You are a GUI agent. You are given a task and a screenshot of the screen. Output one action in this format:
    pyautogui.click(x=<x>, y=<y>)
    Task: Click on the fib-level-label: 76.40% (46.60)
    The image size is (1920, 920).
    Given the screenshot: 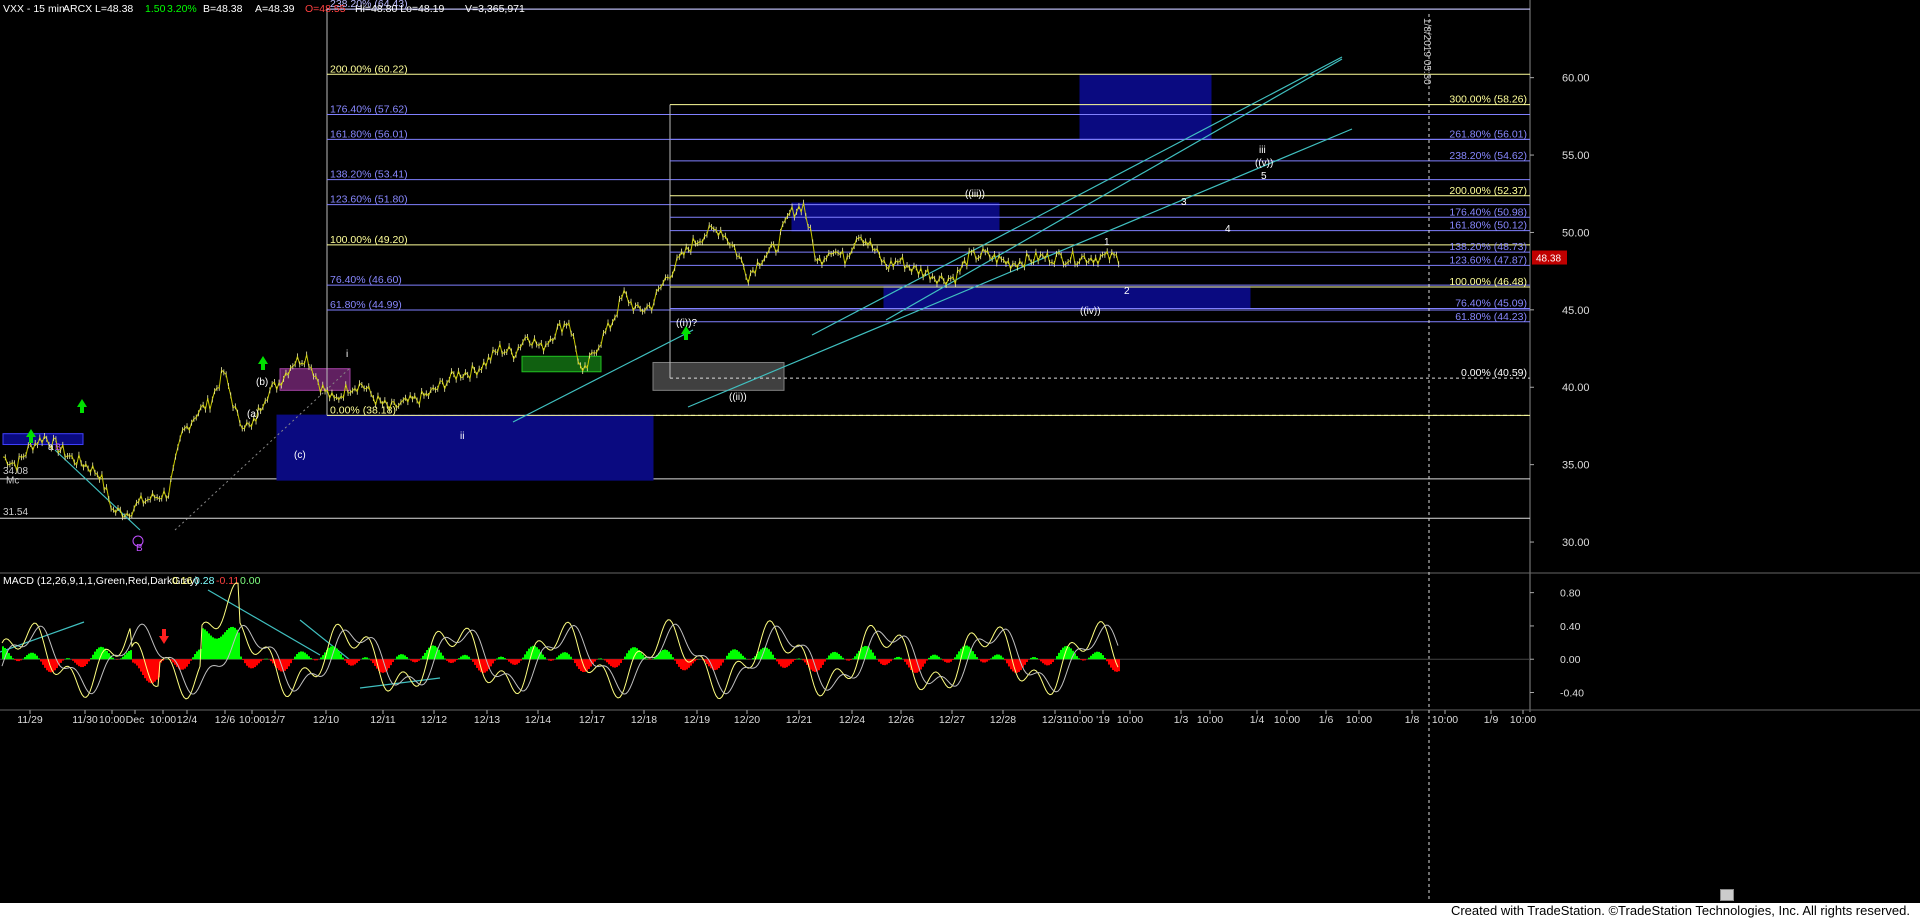 What is the action you would take?
    pyautogui.click(x=366, y=280)
    